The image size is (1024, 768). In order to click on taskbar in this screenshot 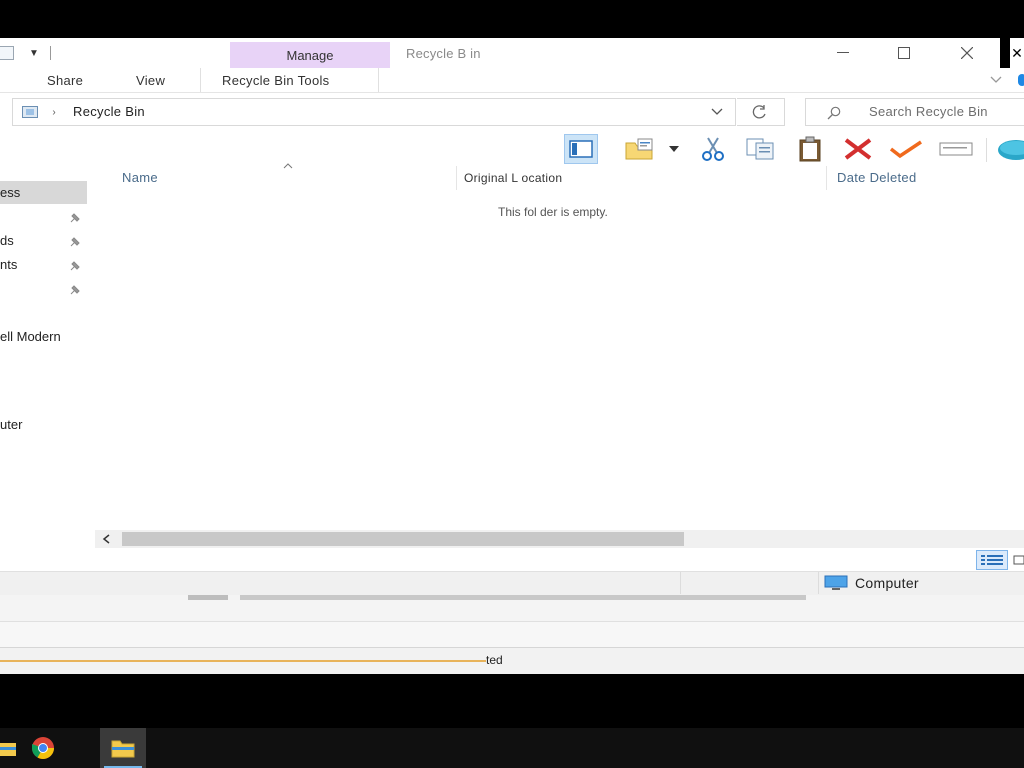, I will do `click(512, 748)`.